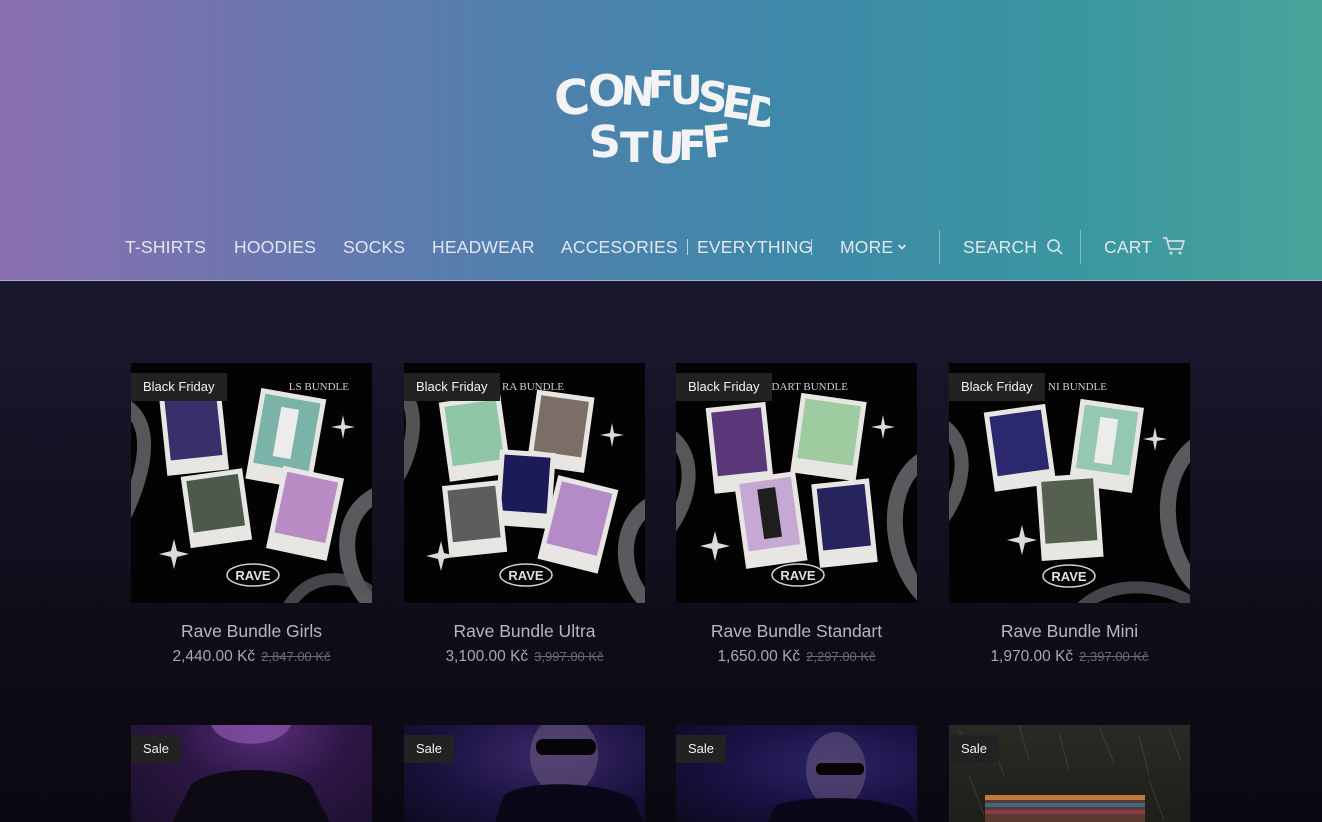 This screenshot has width=1322, height=822. I want to click on sale-price: 2,440.00 Kč, so click(214, 656).